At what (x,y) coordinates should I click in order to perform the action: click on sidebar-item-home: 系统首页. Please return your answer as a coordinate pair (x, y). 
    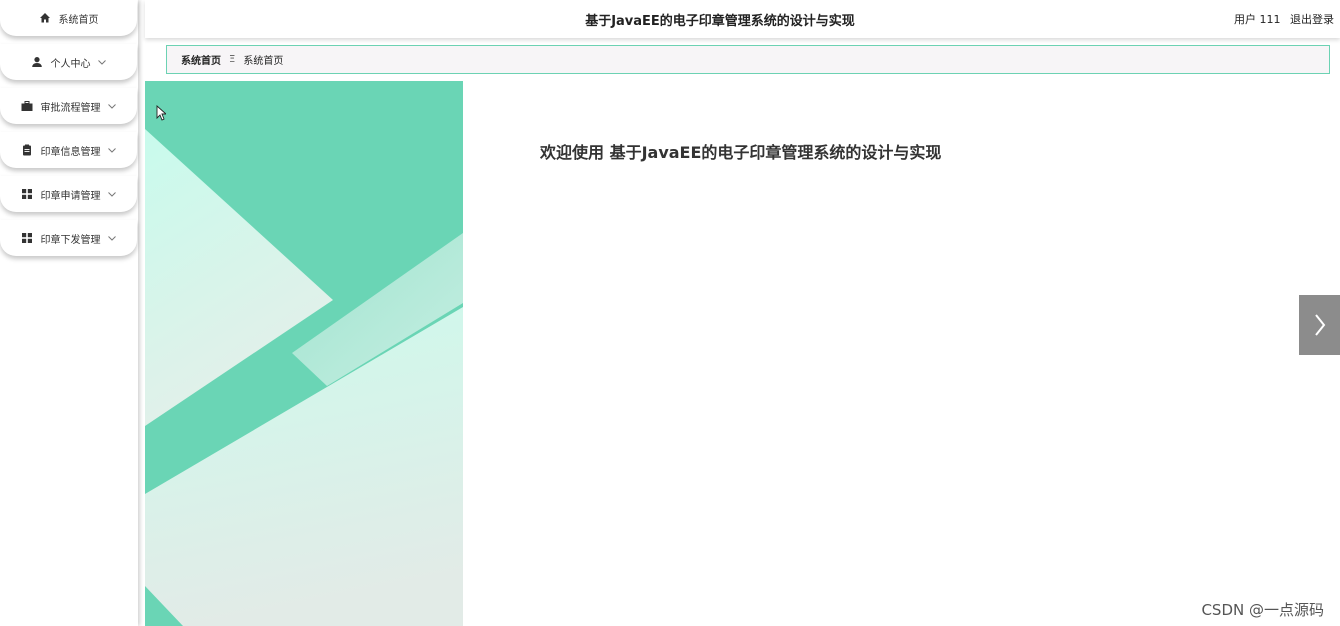
    Looking at the image, I should click on (68, 18).